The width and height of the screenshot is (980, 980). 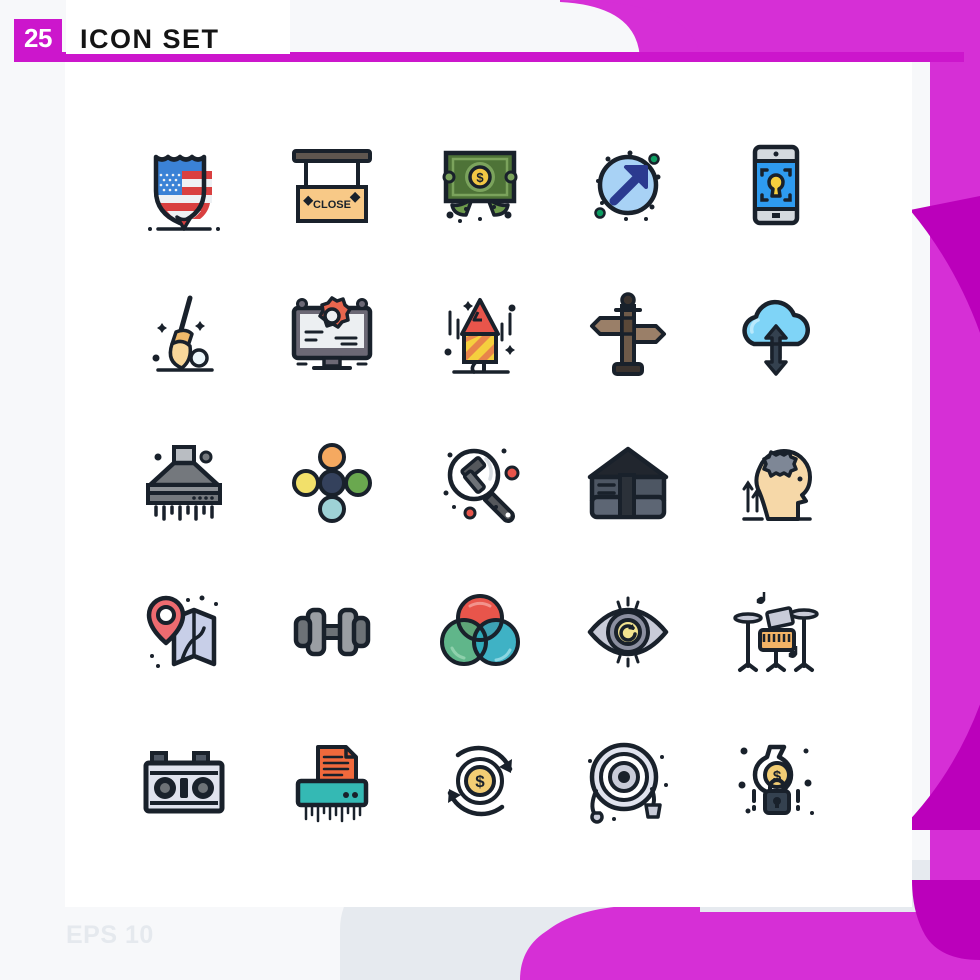 I want to click on molecule-network-icon, so click(x=332, y=482).